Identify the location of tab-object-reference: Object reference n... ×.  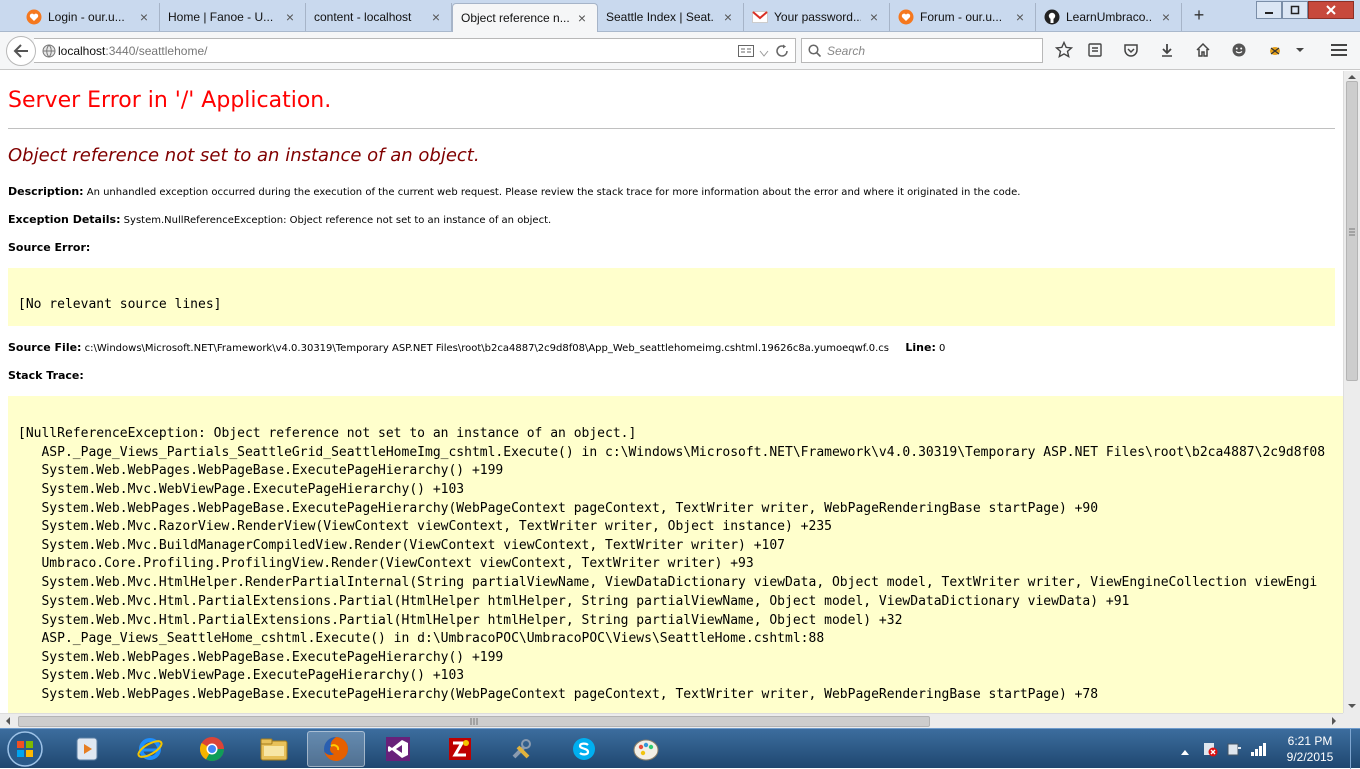
(525, 17).